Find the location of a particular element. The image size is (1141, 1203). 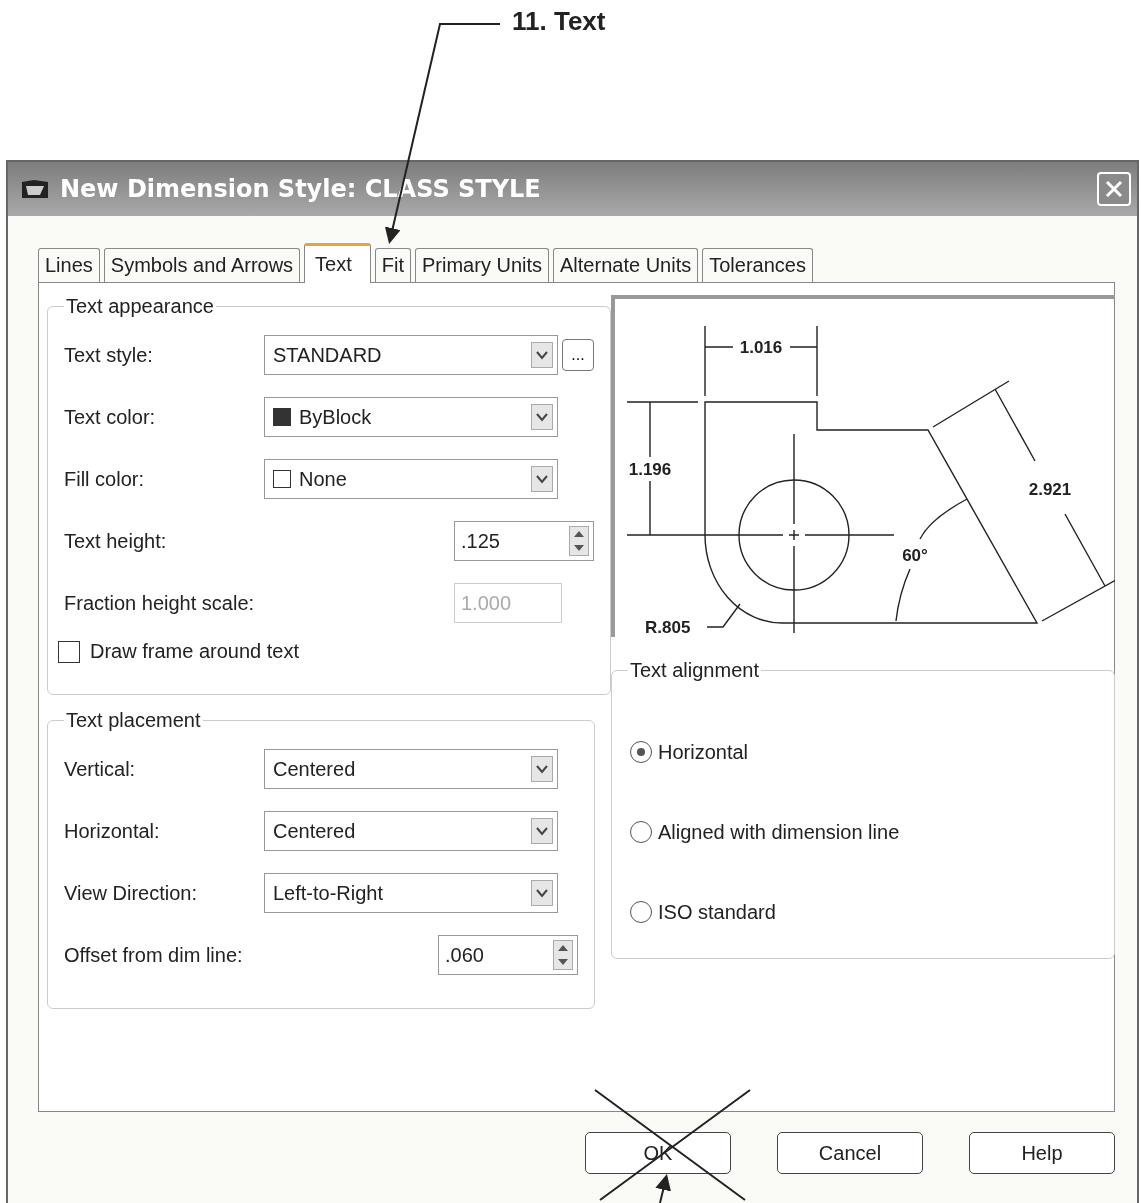

dimension-label: 1.016 is located at coordinates (761, 347).